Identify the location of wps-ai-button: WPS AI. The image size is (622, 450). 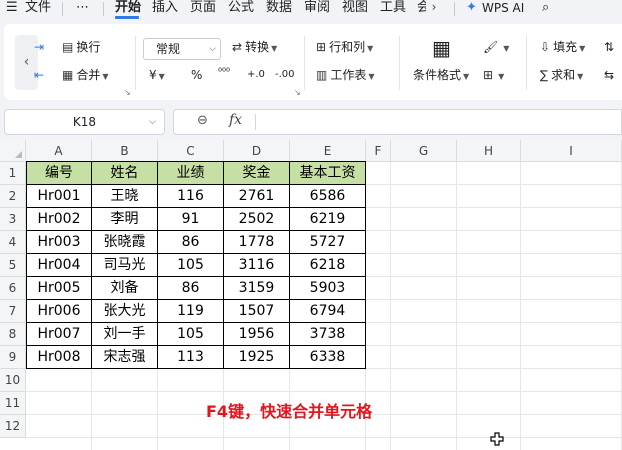
(503, 8).